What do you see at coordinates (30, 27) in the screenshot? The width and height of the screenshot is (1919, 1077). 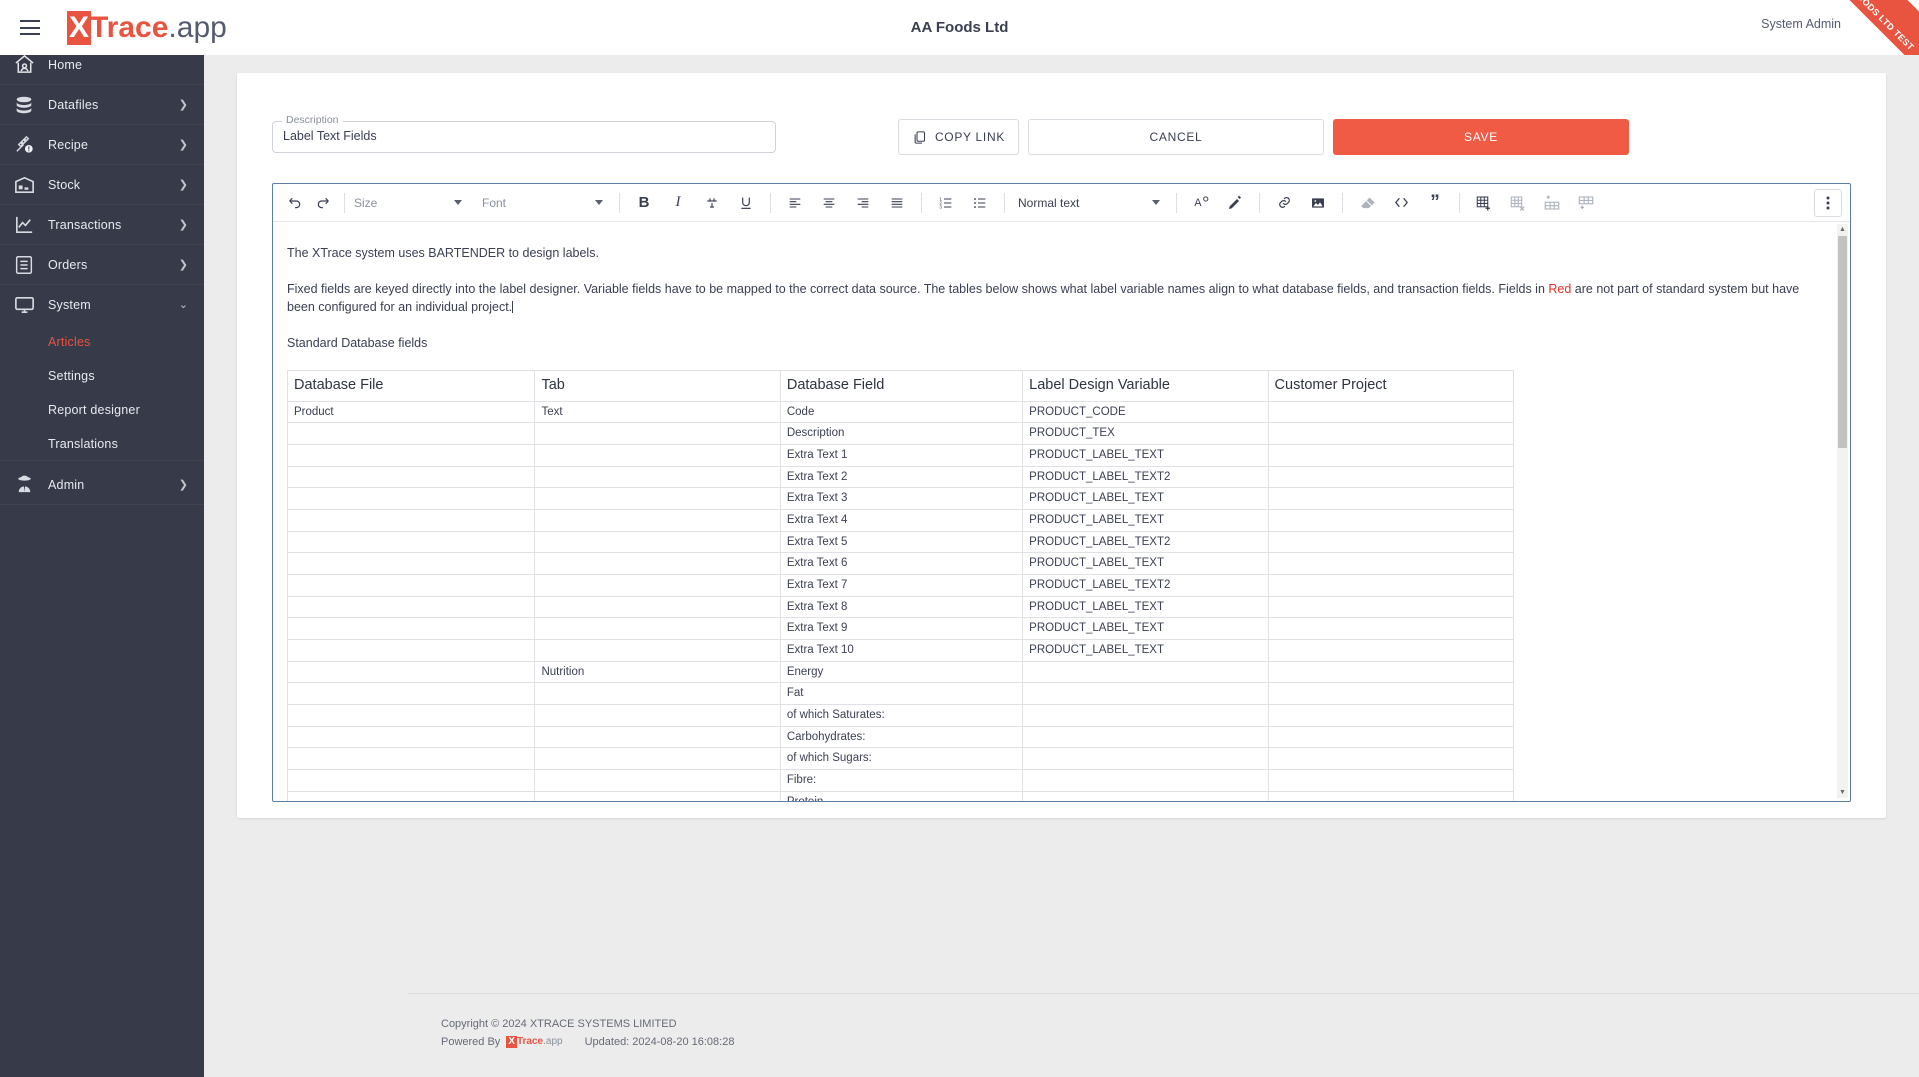 I see `hamburger-icon` at bounding box center [30, 27].